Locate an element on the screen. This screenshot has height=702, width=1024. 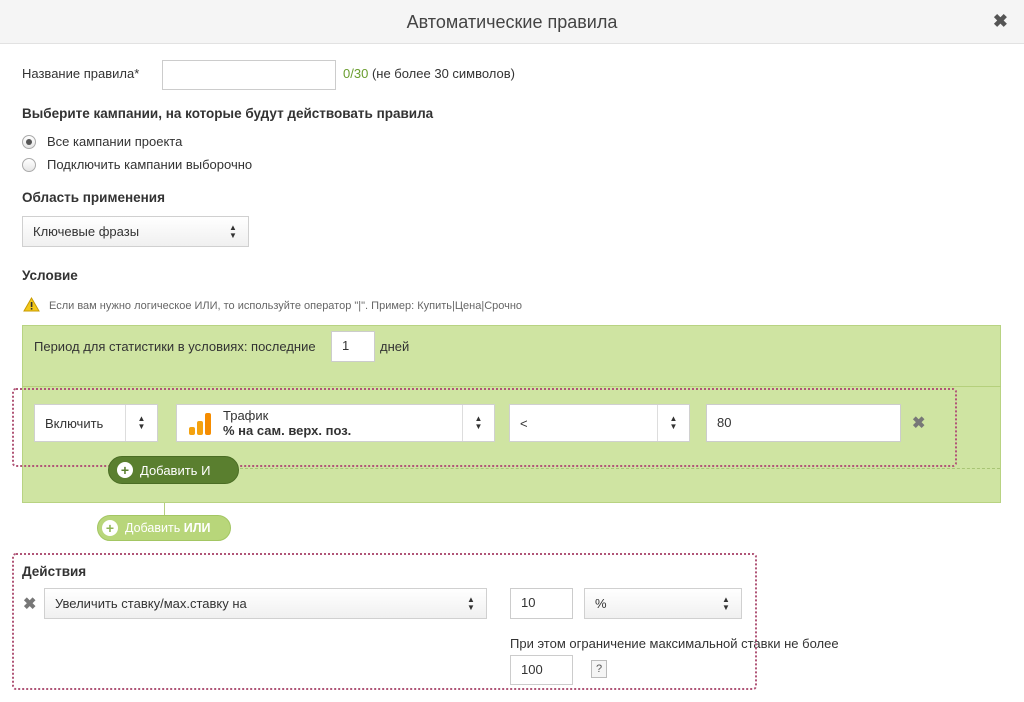
rule-name-counter: 0/30 (не более 30 символов) is located at coordinates (429, 73).